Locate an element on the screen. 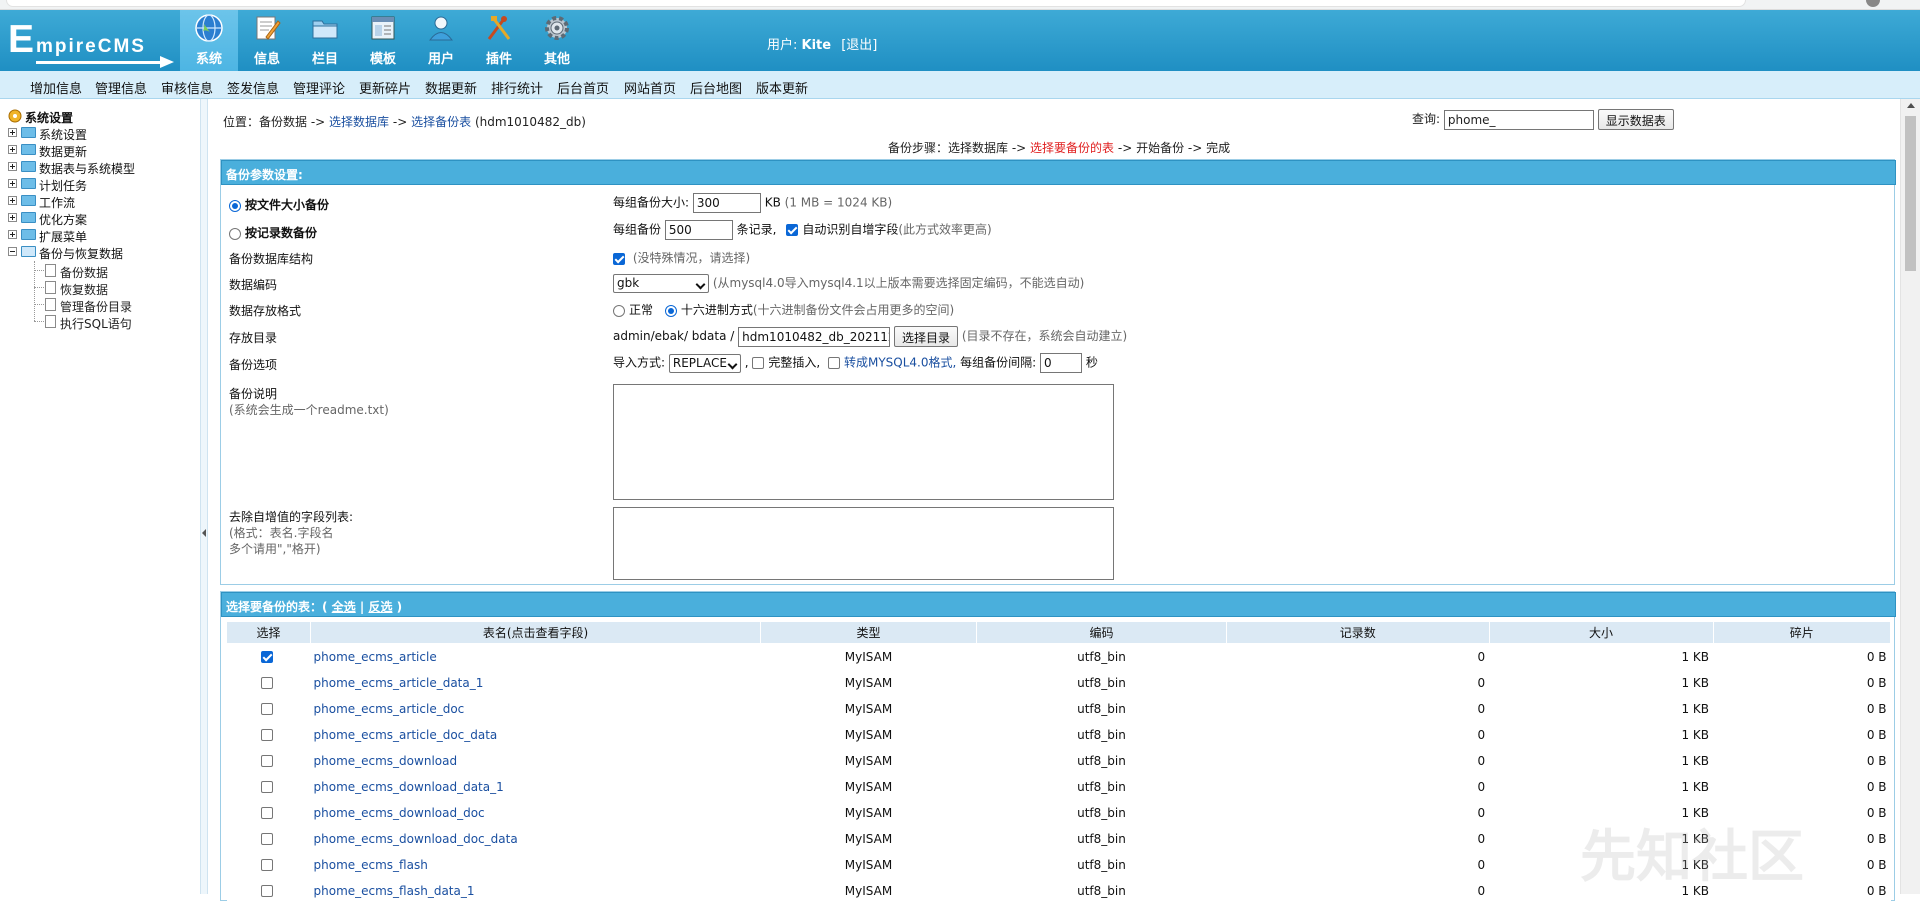  top-nav-info: 信息 is located at coordinates (267, 40).